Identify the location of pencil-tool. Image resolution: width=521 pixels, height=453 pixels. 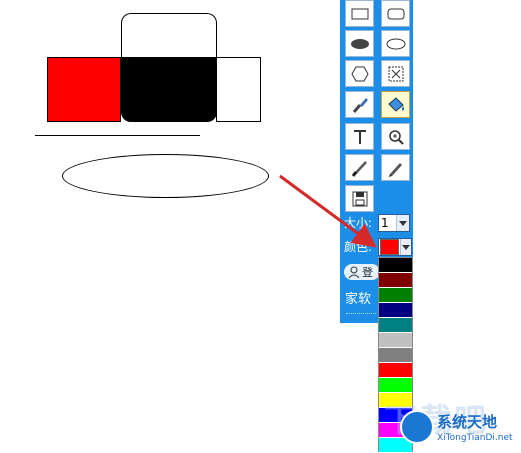
(395, 167).